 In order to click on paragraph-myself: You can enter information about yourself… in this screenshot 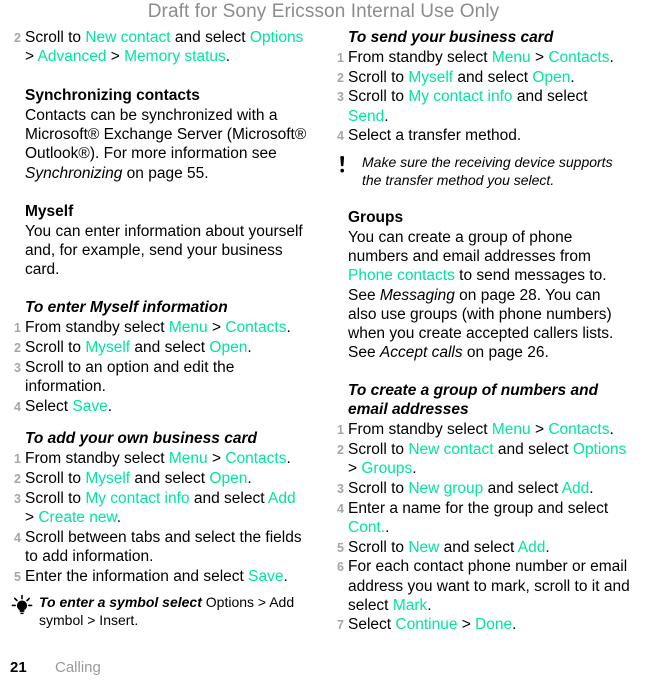, I will do `click(164, 250)`.